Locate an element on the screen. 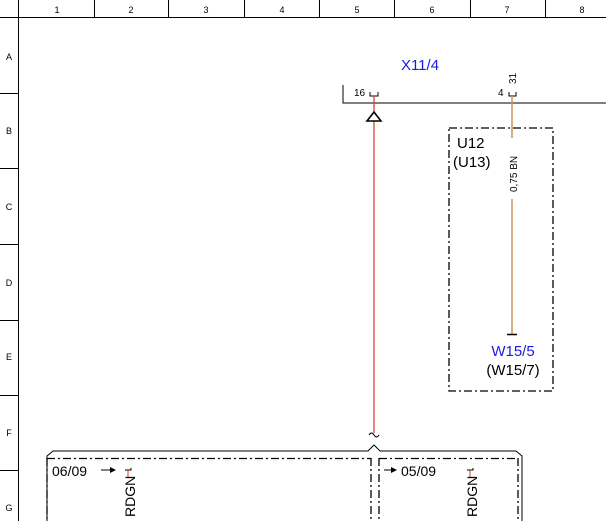 The width and height of the screenshot is (606, 521). row-label: E is located at coordinates (9, 357).